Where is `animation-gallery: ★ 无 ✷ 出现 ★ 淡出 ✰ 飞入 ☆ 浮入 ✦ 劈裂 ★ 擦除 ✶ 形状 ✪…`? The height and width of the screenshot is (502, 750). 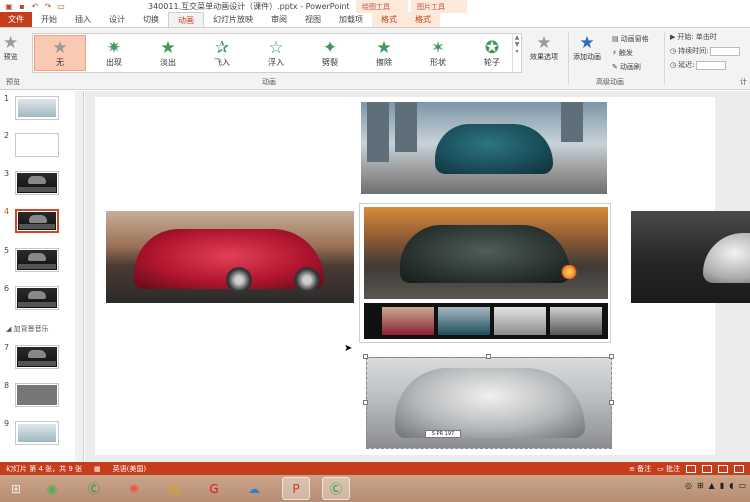 animation-gallery: ★ 无 ✷ 出现 ★ 淡出 ✰ 飞入 ☆ 浮入 ✦ 劈裂 ★ 擦除 ✶ 形状 ✪… is located at coordinates (277, 53).